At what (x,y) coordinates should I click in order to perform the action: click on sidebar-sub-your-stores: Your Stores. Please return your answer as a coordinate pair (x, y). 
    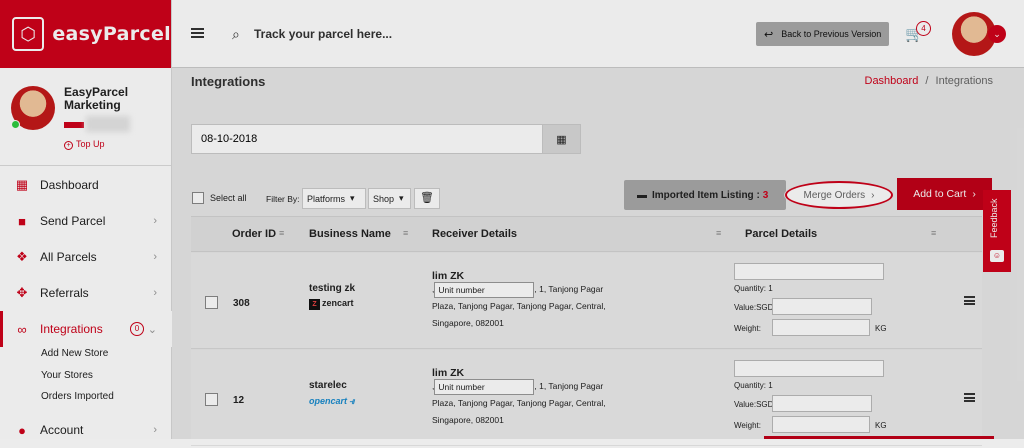
    Looking at the image, I should click on (67, 375).